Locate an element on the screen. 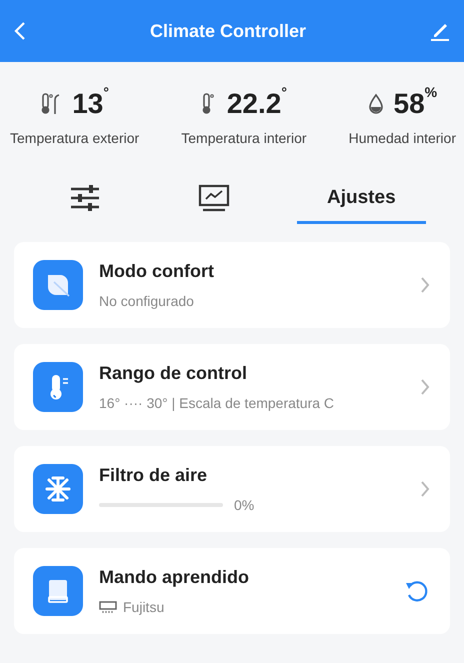 The width and height of the screenshot is (464, 663). reading-value: 58% is located at coordinates (416, 104).